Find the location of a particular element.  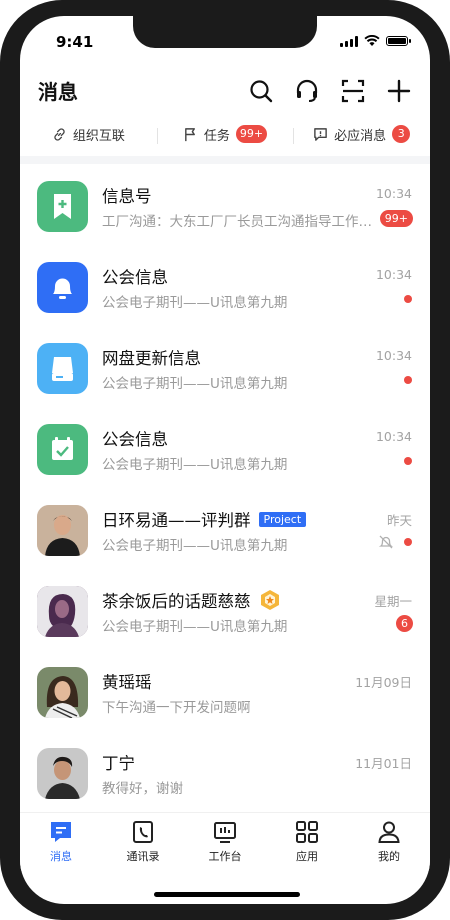

conversation-name: 日环易通——评判群 Project is located at coordinates (204, 519).